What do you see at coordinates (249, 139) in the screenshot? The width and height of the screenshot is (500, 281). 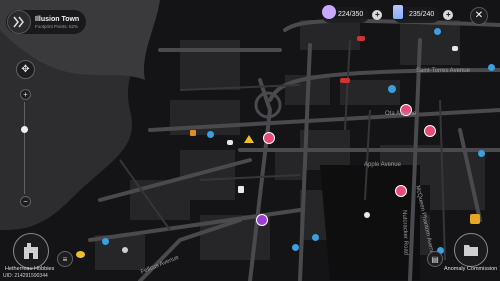 I see `yellow-warning-icon` at bounding box center [249, 139].